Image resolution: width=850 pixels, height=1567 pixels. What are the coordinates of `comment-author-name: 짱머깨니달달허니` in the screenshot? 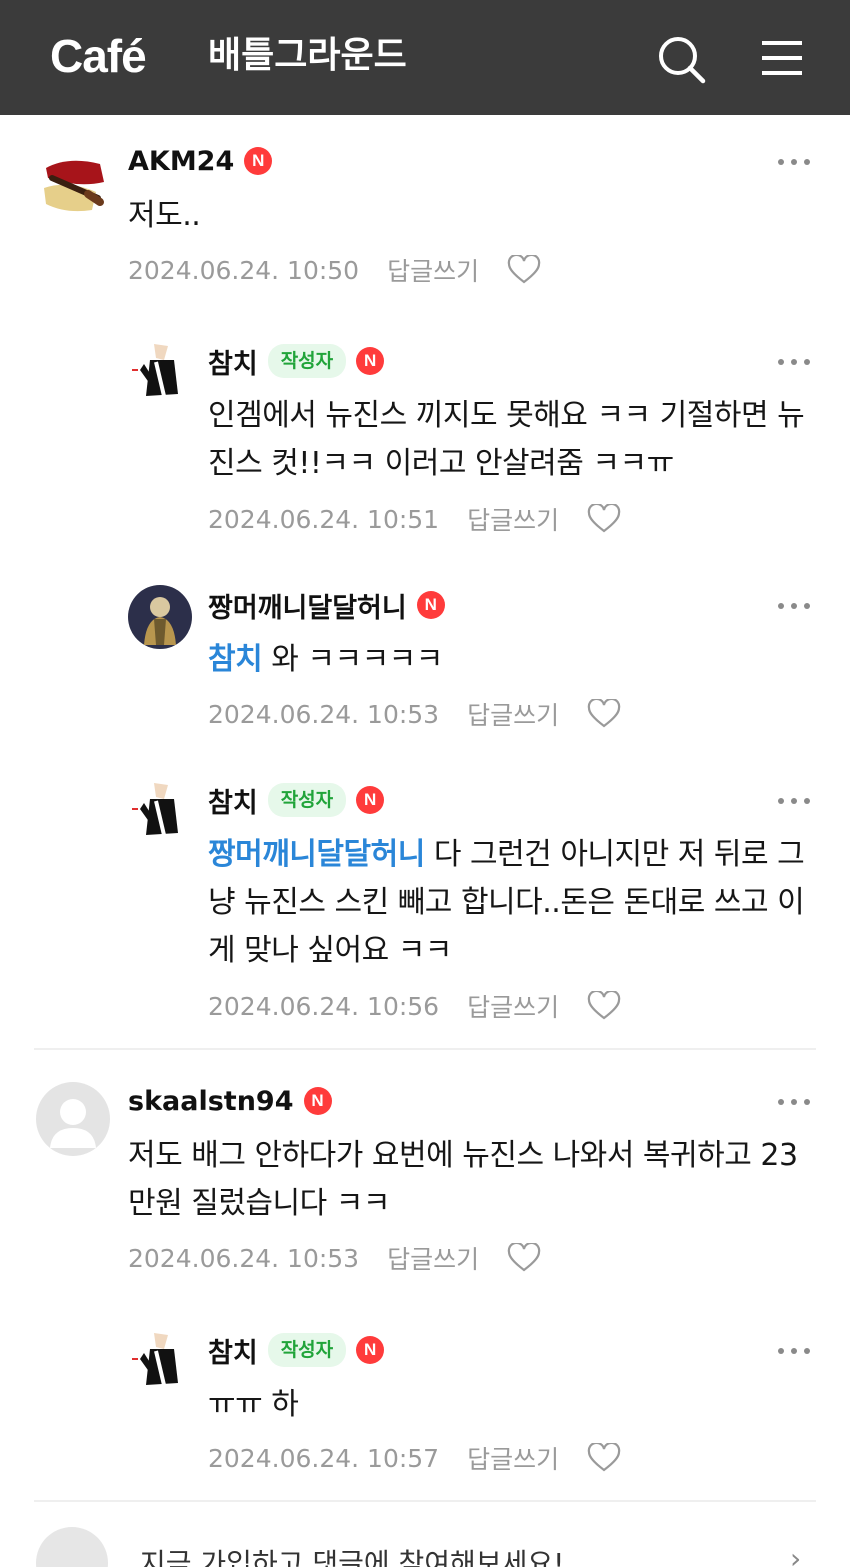 It's located at (307, 605).